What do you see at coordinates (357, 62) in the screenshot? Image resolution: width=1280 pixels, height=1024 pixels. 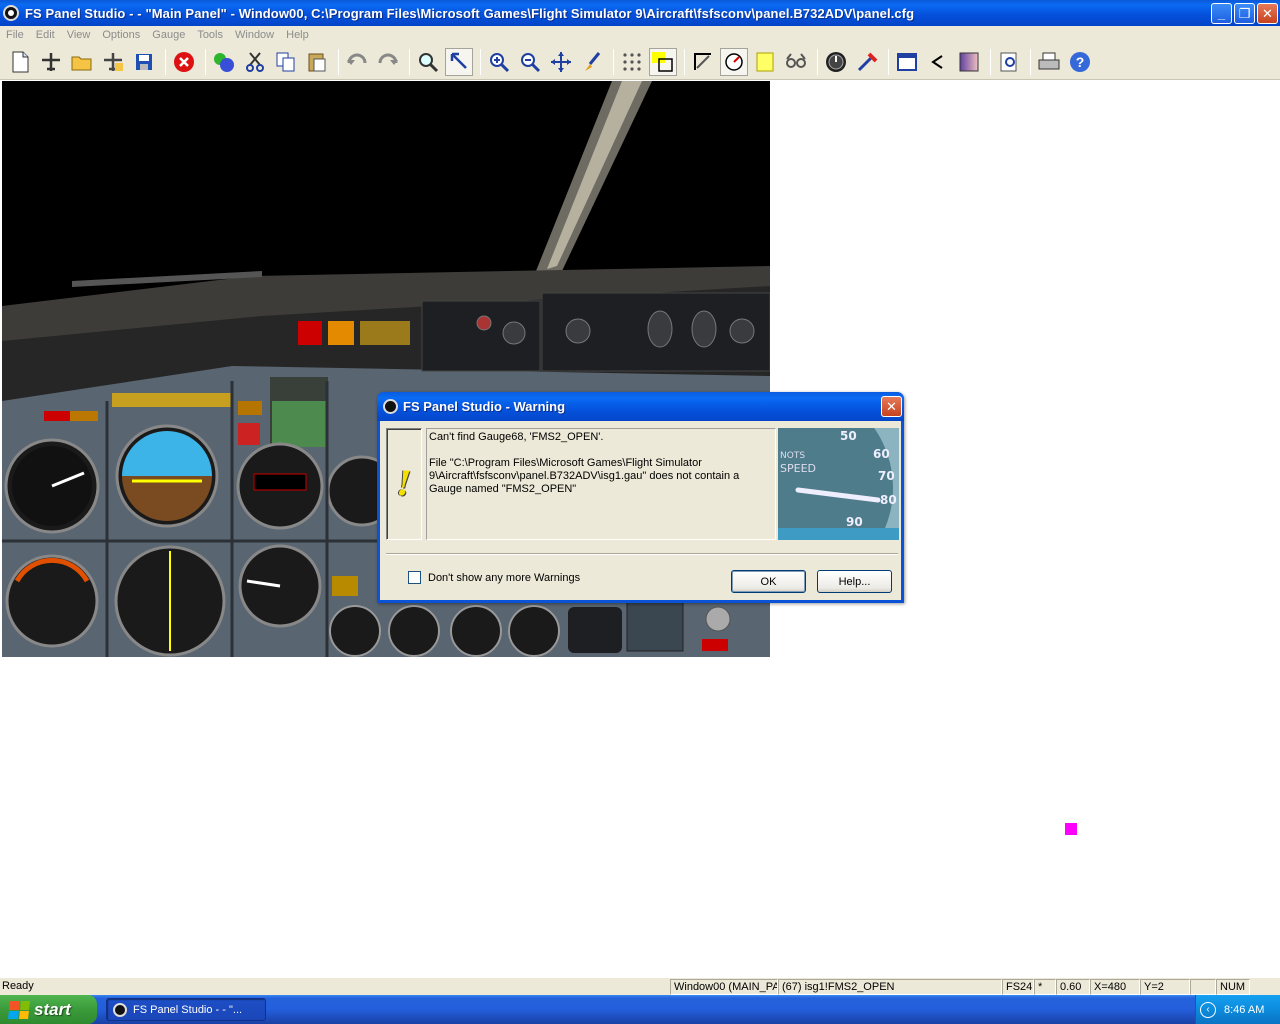 I see `undo-icon` at bounding box center [357, 62].